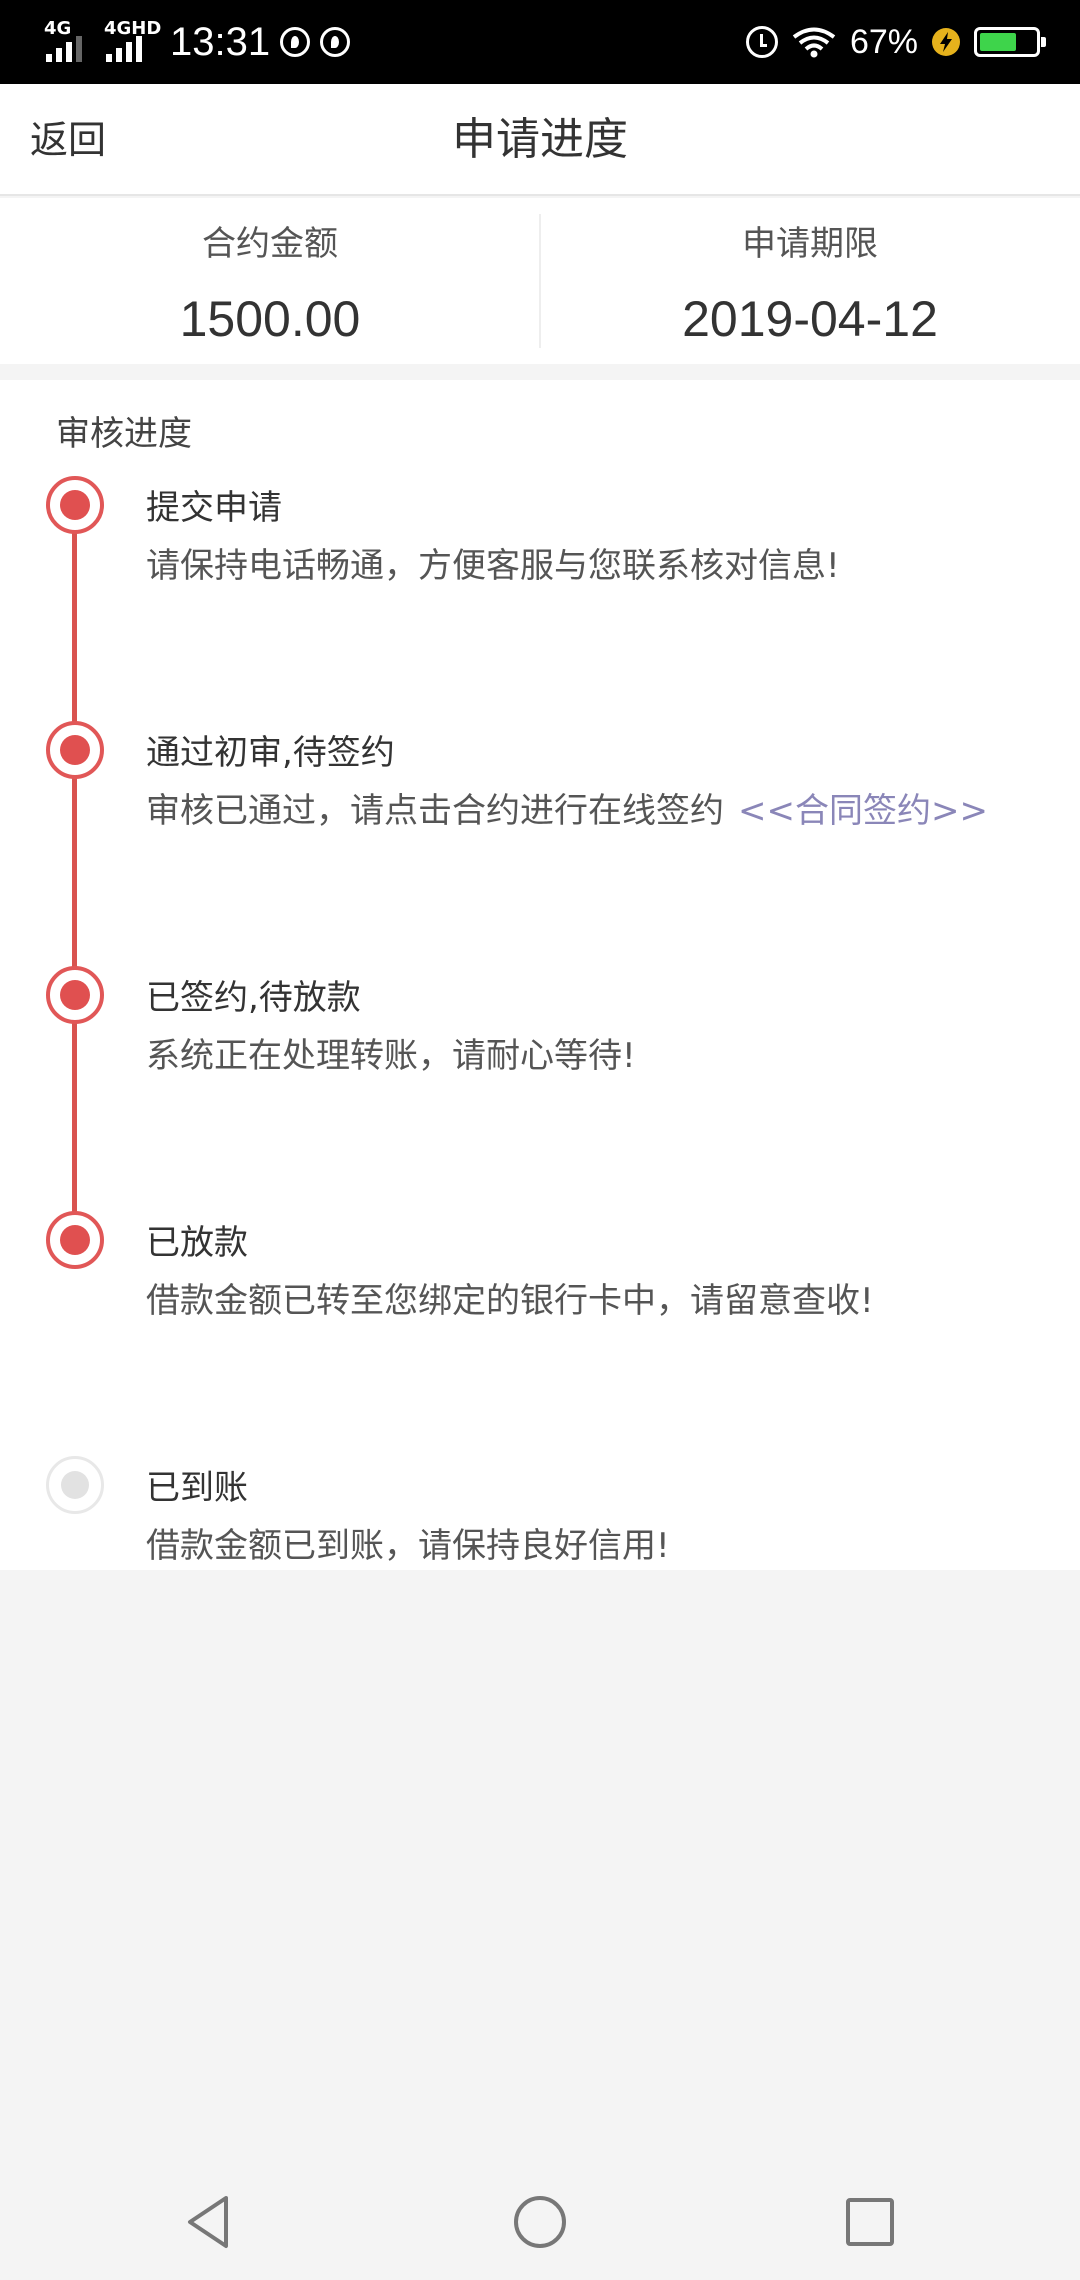  I want to click on summary-panel: 合约金额 1500.00 申请期限 2019-04-12, so click(540, 281).